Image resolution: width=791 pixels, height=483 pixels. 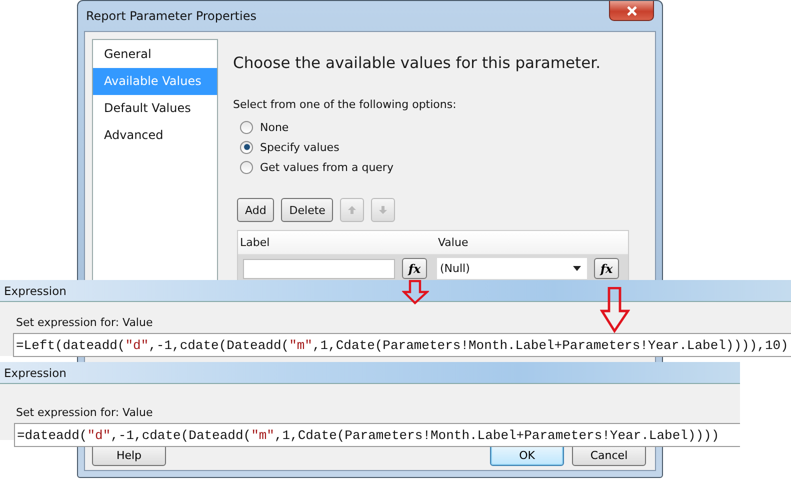 I want to click on caret-icon, so click(x=577, y=268).